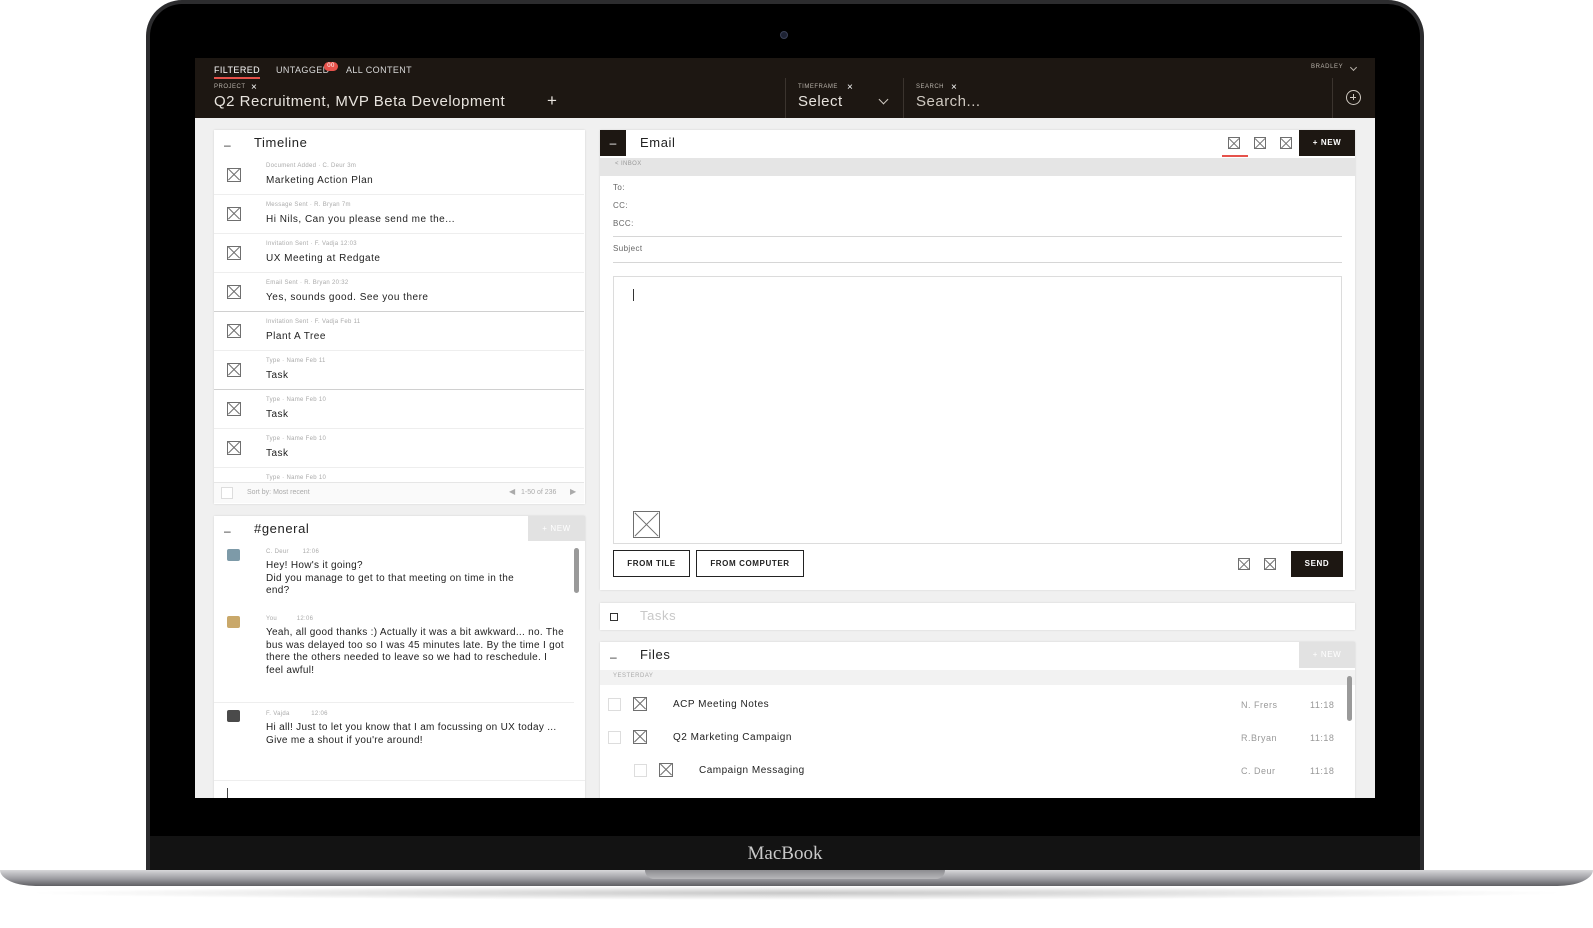 This screenshot has height=928, width=1593. Describe the element at coordinates (1349, 698) in the screenshot. I see `files-scrollbar` at that location.